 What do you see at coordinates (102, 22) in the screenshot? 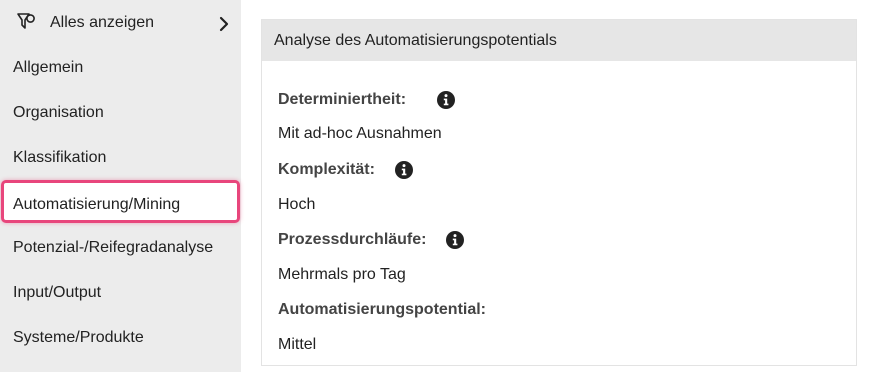
I see `show-all-label: Alles anzeigen` at bounding box center [102, 22].